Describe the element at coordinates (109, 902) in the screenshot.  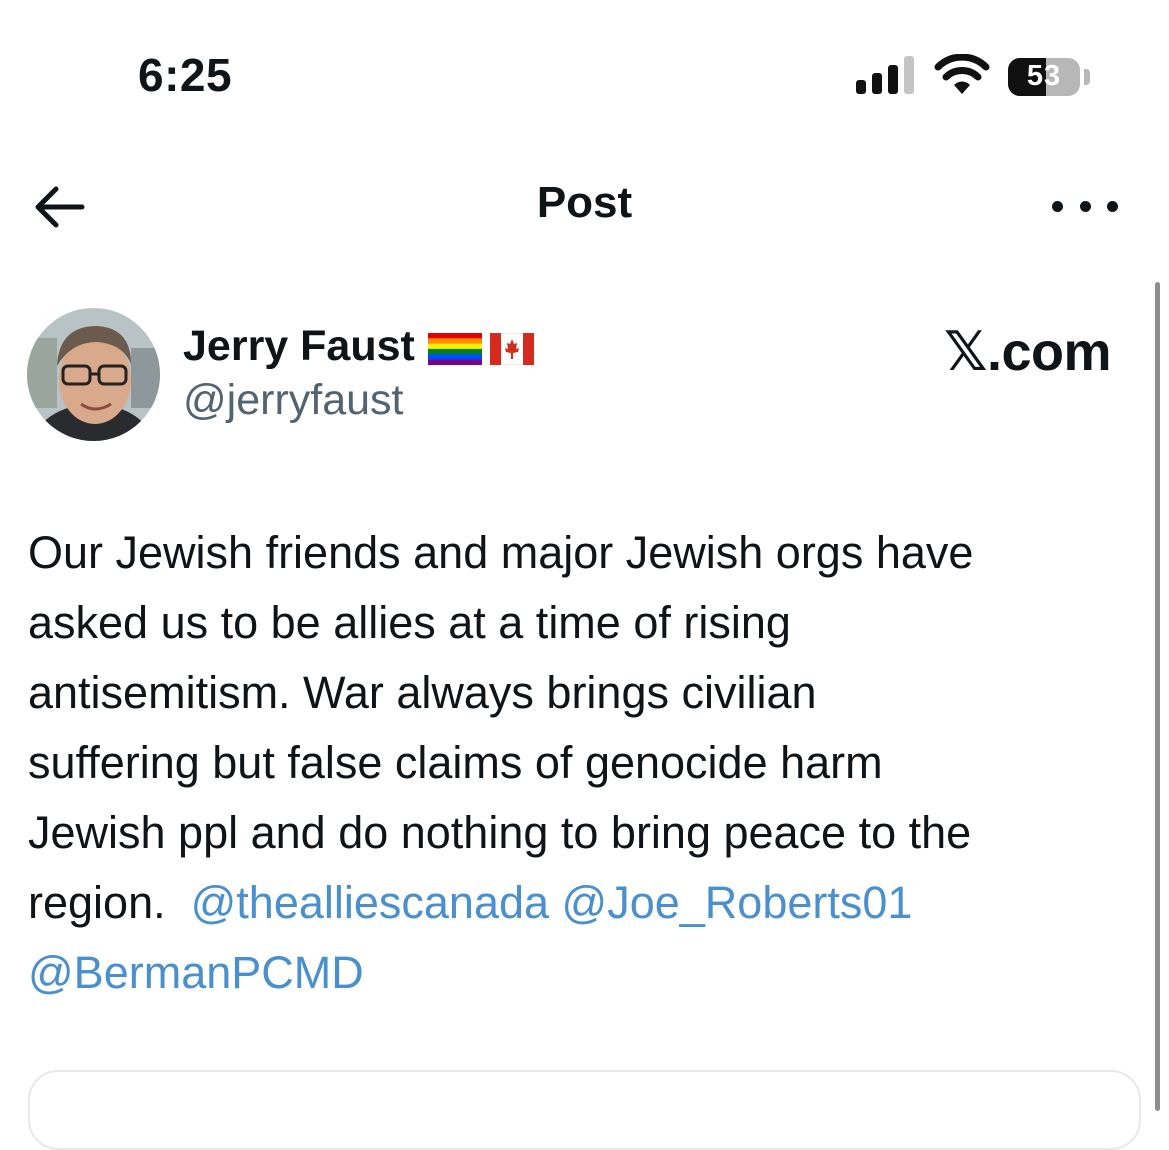
I see `post-line-text: region.` at that location.